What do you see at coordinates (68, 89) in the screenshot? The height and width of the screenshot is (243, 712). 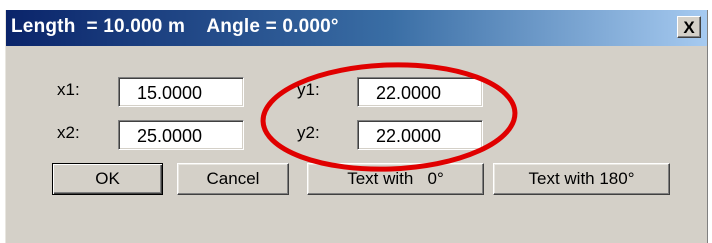 I see `x1-label: x1:` at bounding box center [68, 89].